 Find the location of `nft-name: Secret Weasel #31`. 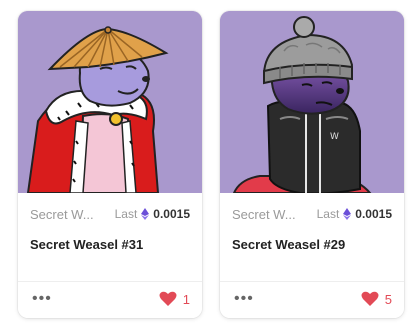

nft-name: Secret Weasel #31 is located at coordinates (90, 244).